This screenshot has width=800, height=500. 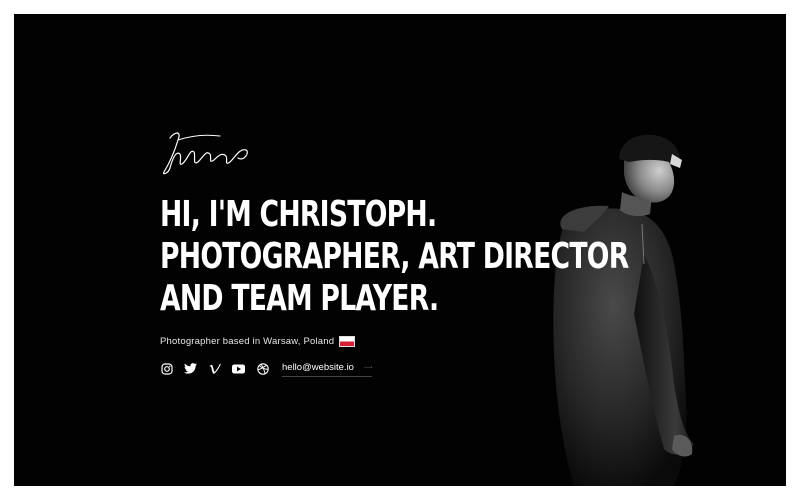 I want to click on dribbble-icon, so click(x=262, y=368).